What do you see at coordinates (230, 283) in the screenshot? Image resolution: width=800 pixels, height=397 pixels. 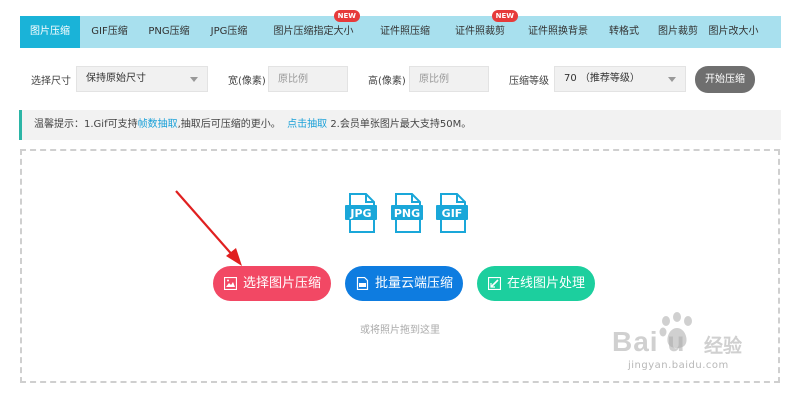 I see `image-icon` at bounding box center [230, 283].